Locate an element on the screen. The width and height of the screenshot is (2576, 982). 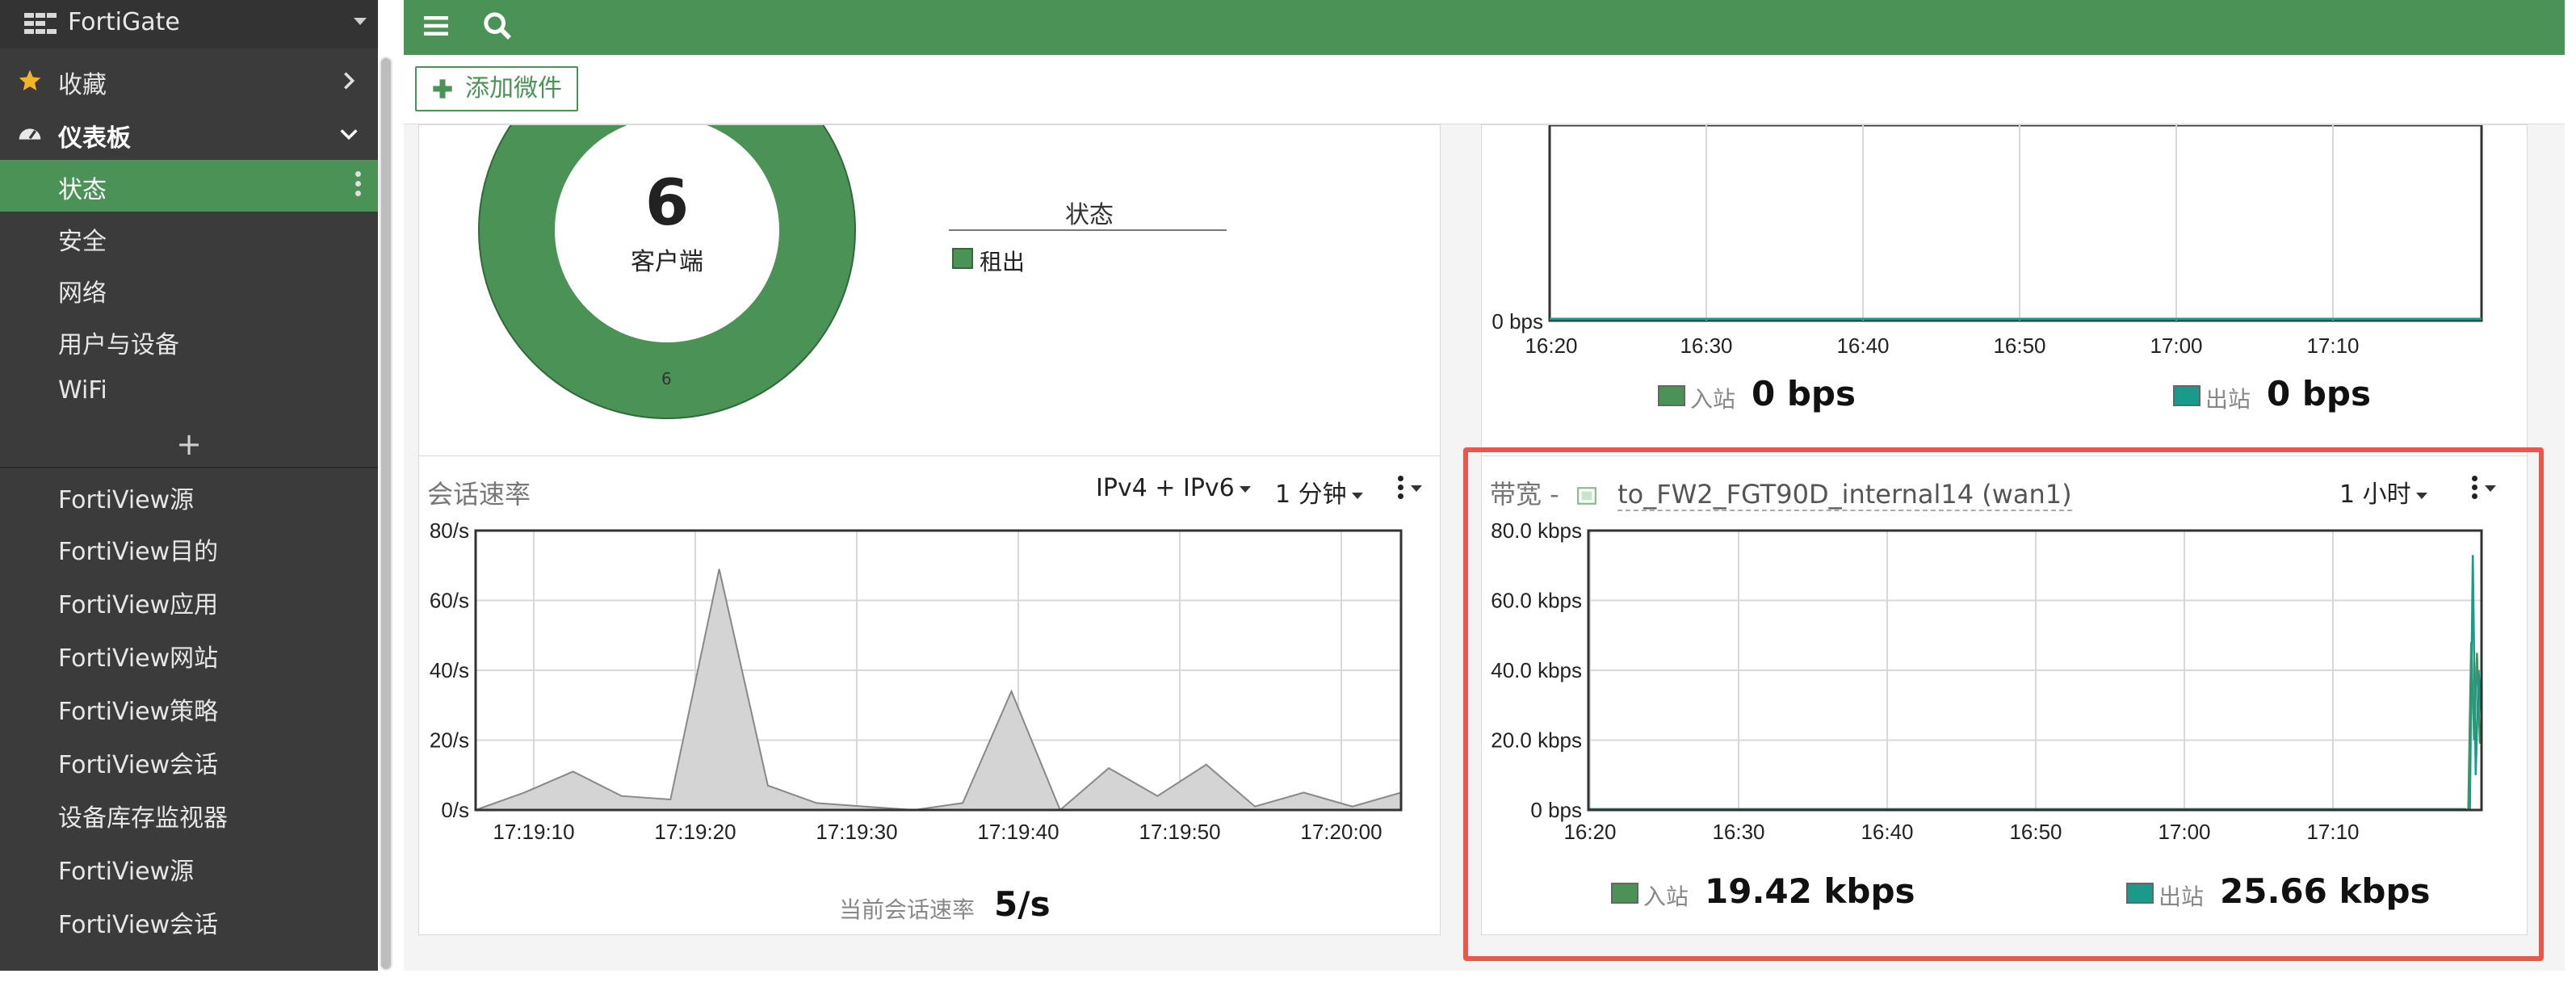
sidebar-item-label: FortiView应用 is located at coordinates (138, 605).